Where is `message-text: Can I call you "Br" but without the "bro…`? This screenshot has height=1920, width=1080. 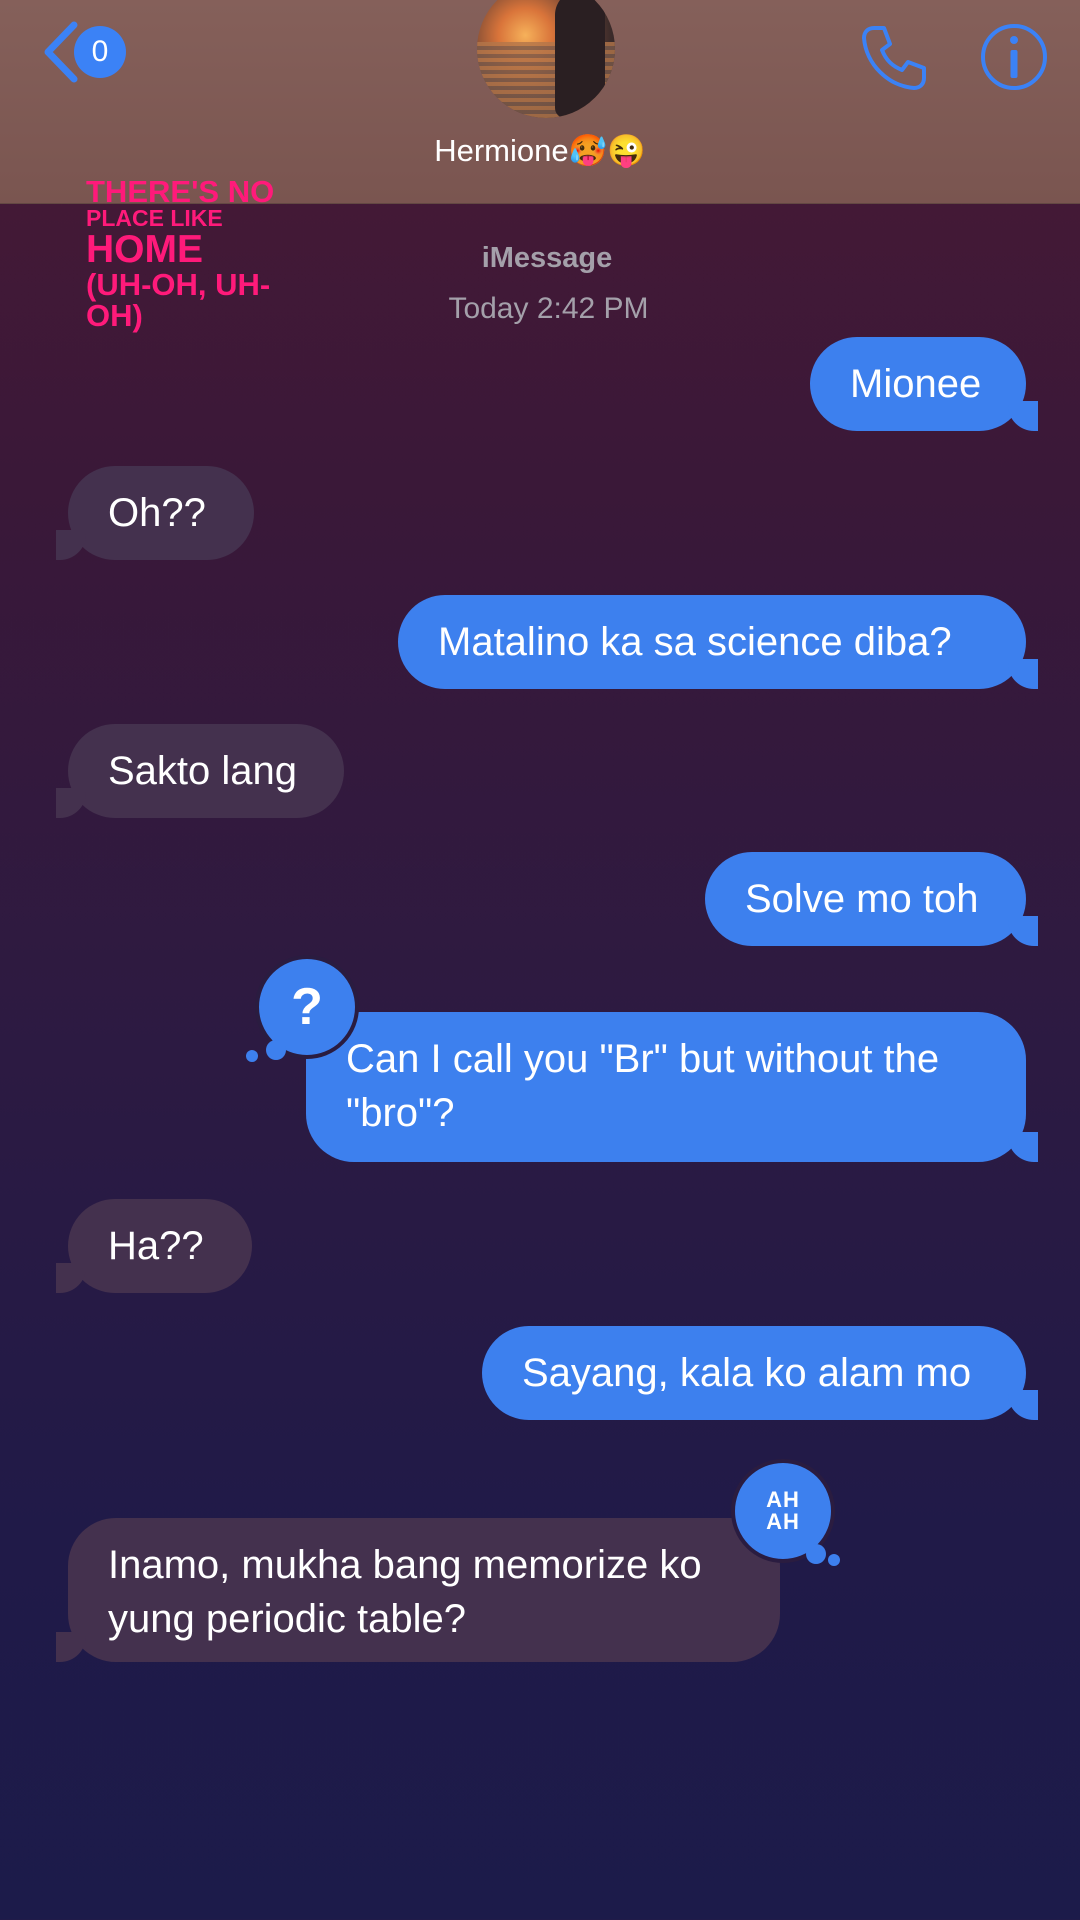
message-text: Can I call you "Br" but without the "bro… is located at coordinates (643, 1086).